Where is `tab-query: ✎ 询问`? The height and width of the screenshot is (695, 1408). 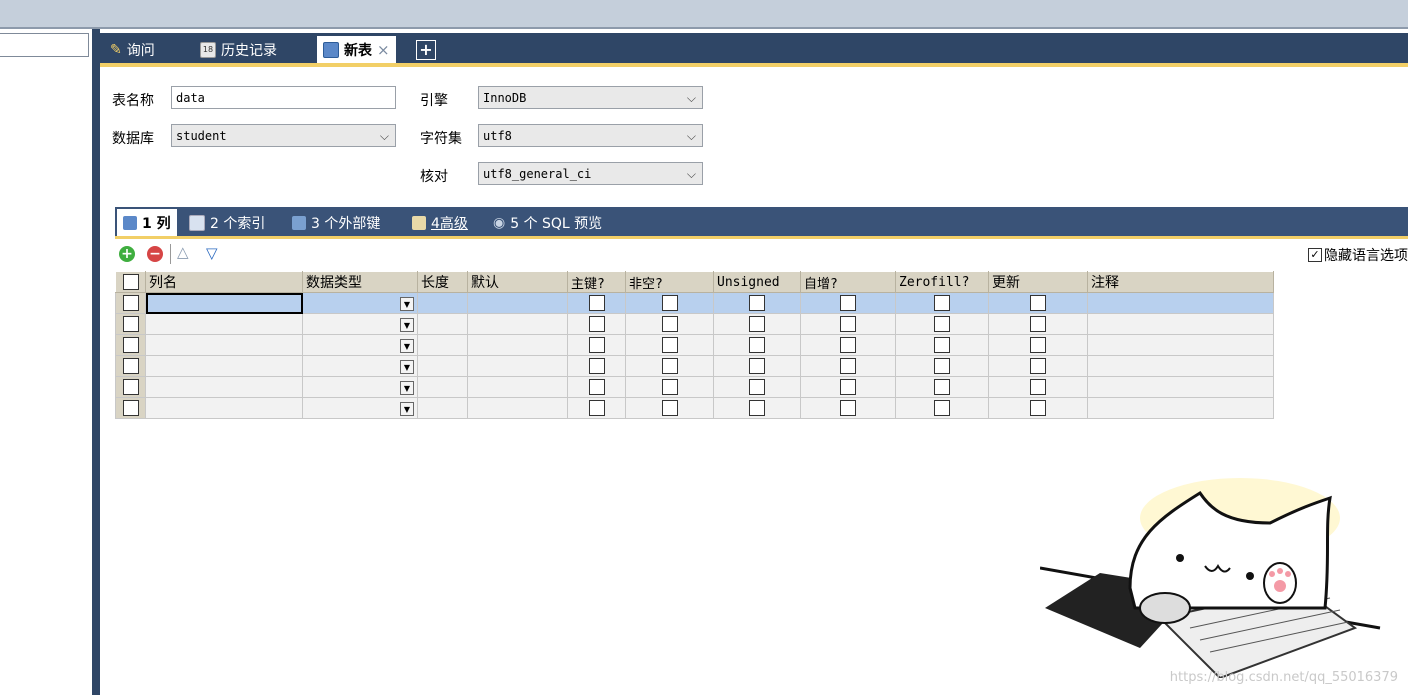
tab-query: ✎ 询问 is located at coordinates (132, 49).